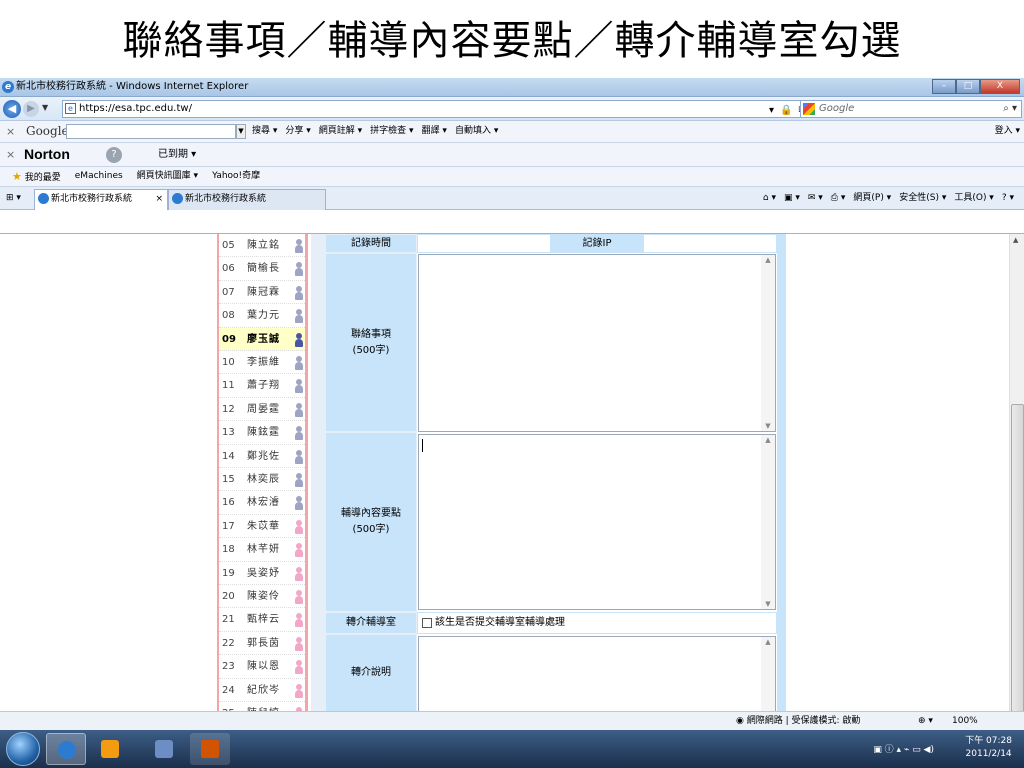  I want to click on lock-icon: 🔒, so click(786, 111).